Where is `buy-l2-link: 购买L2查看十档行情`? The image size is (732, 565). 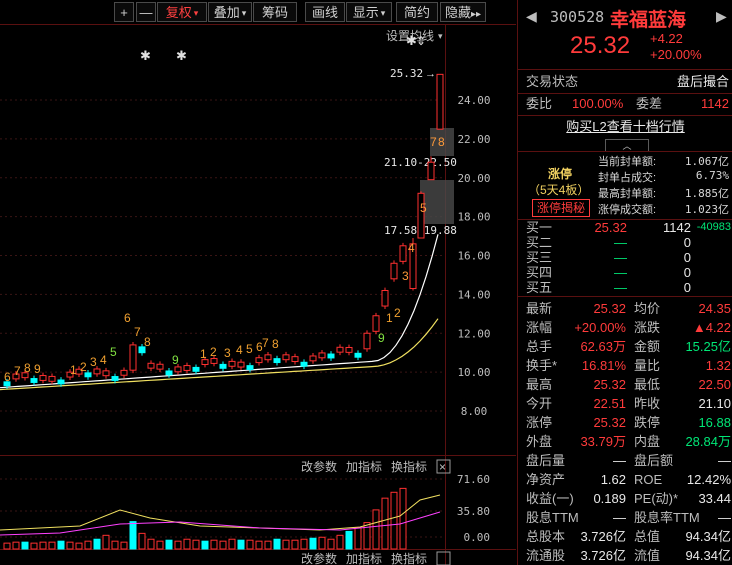
buy-l2-link: 购买L2查看十档行情 is located at coordinates (625, 126).